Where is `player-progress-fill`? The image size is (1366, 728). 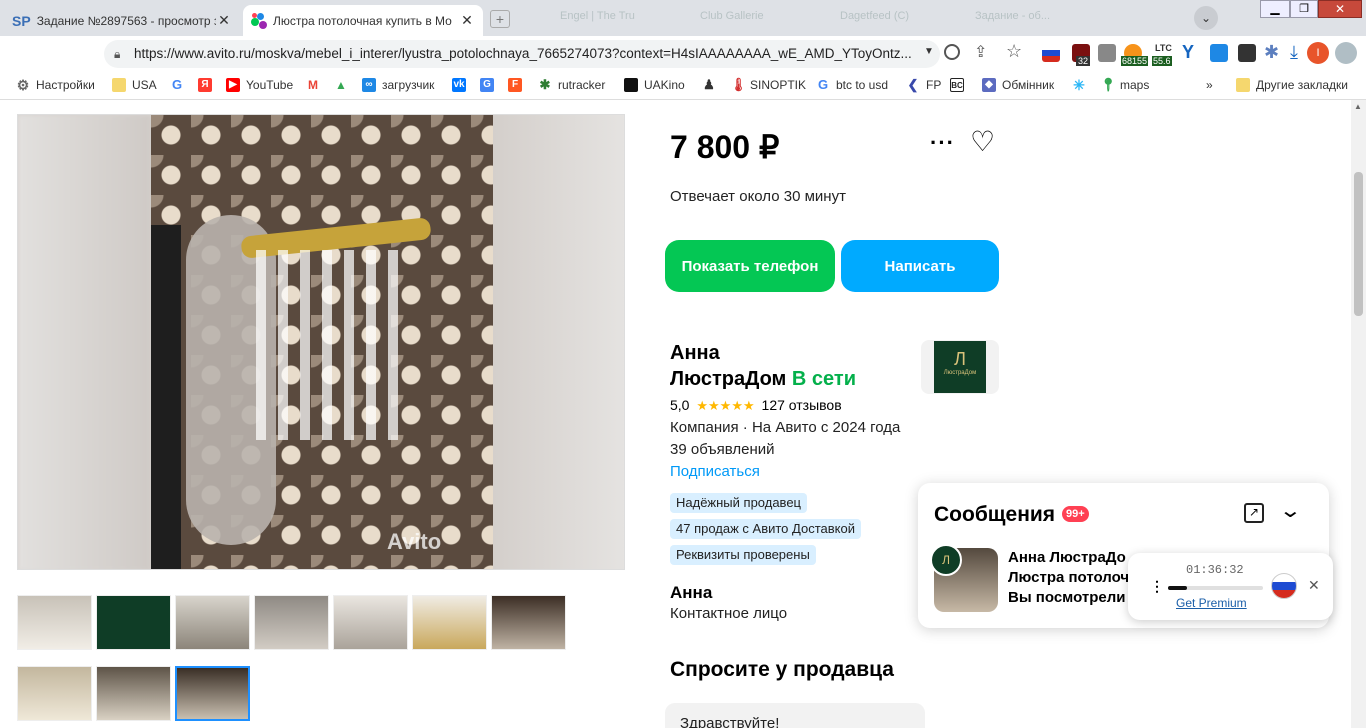 player-progress-fill is located at coordinates (1177, 588).